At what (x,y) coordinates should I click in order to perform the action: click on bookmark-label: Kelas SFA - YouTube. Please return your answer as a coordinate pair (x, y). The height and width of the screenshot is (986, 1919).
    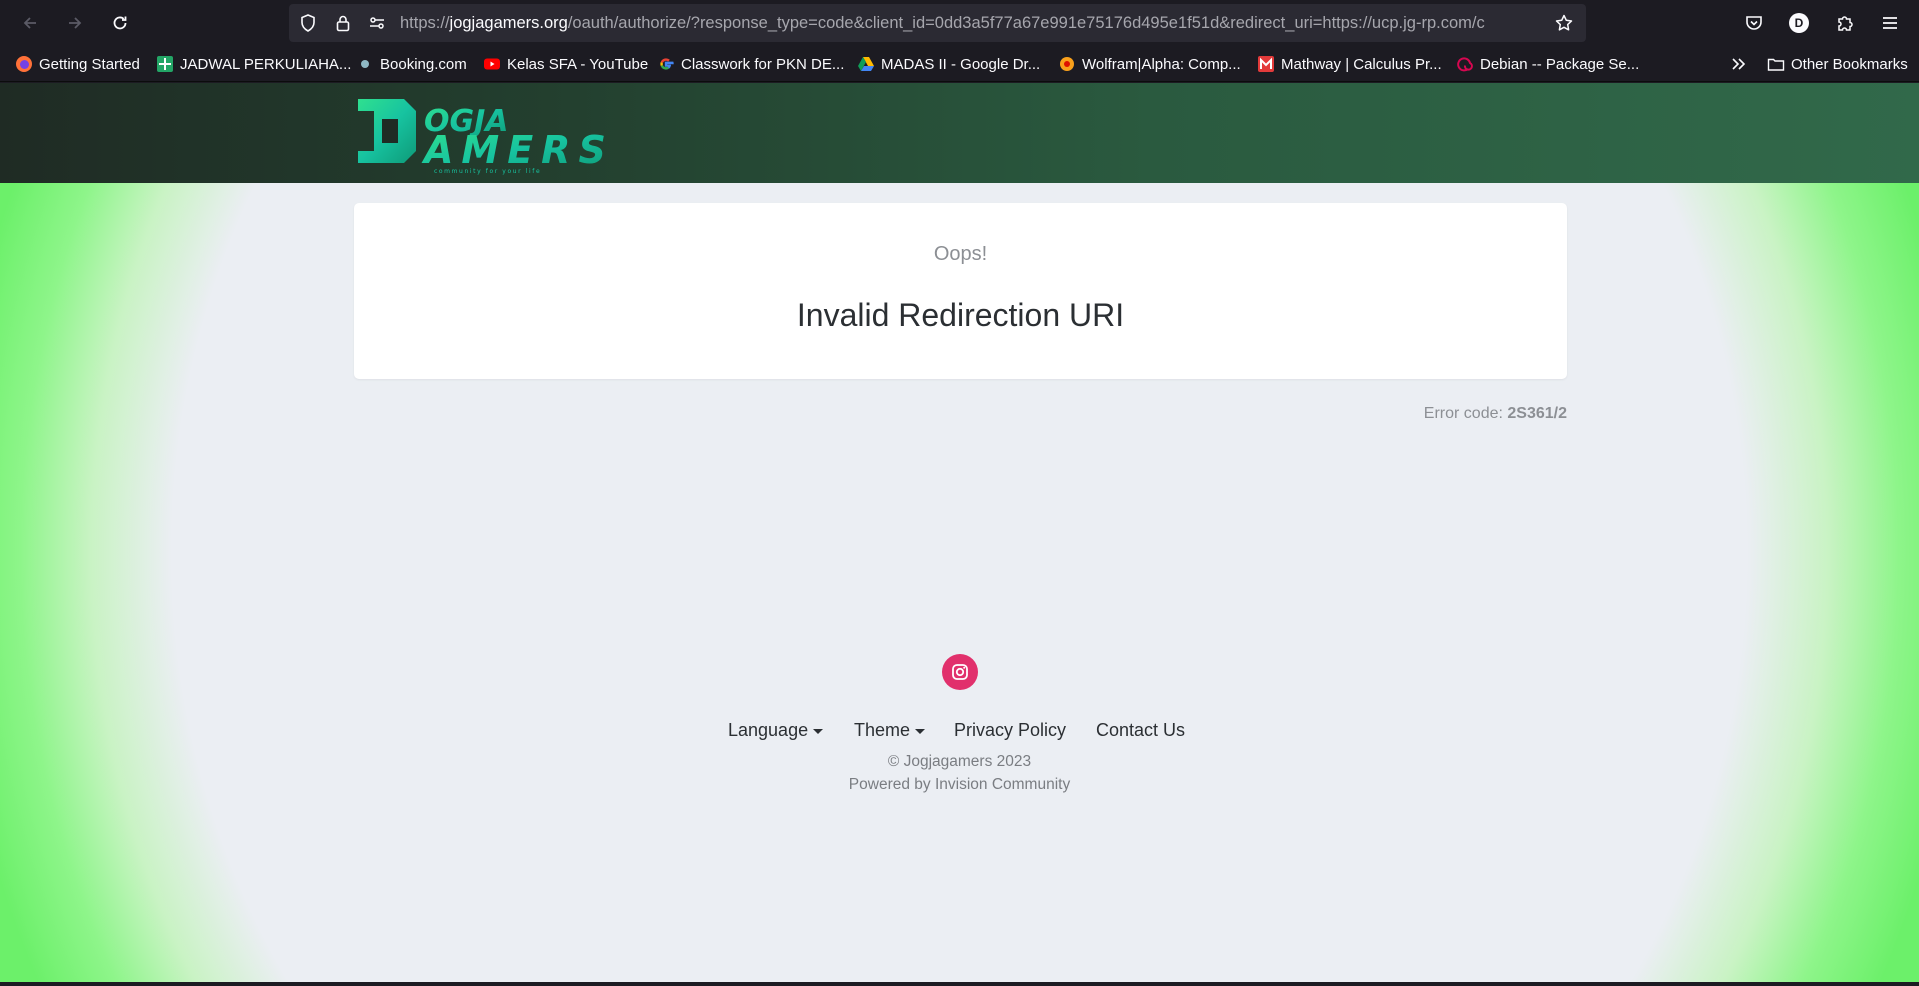
    Looking at the image, I should click on (578, 64).